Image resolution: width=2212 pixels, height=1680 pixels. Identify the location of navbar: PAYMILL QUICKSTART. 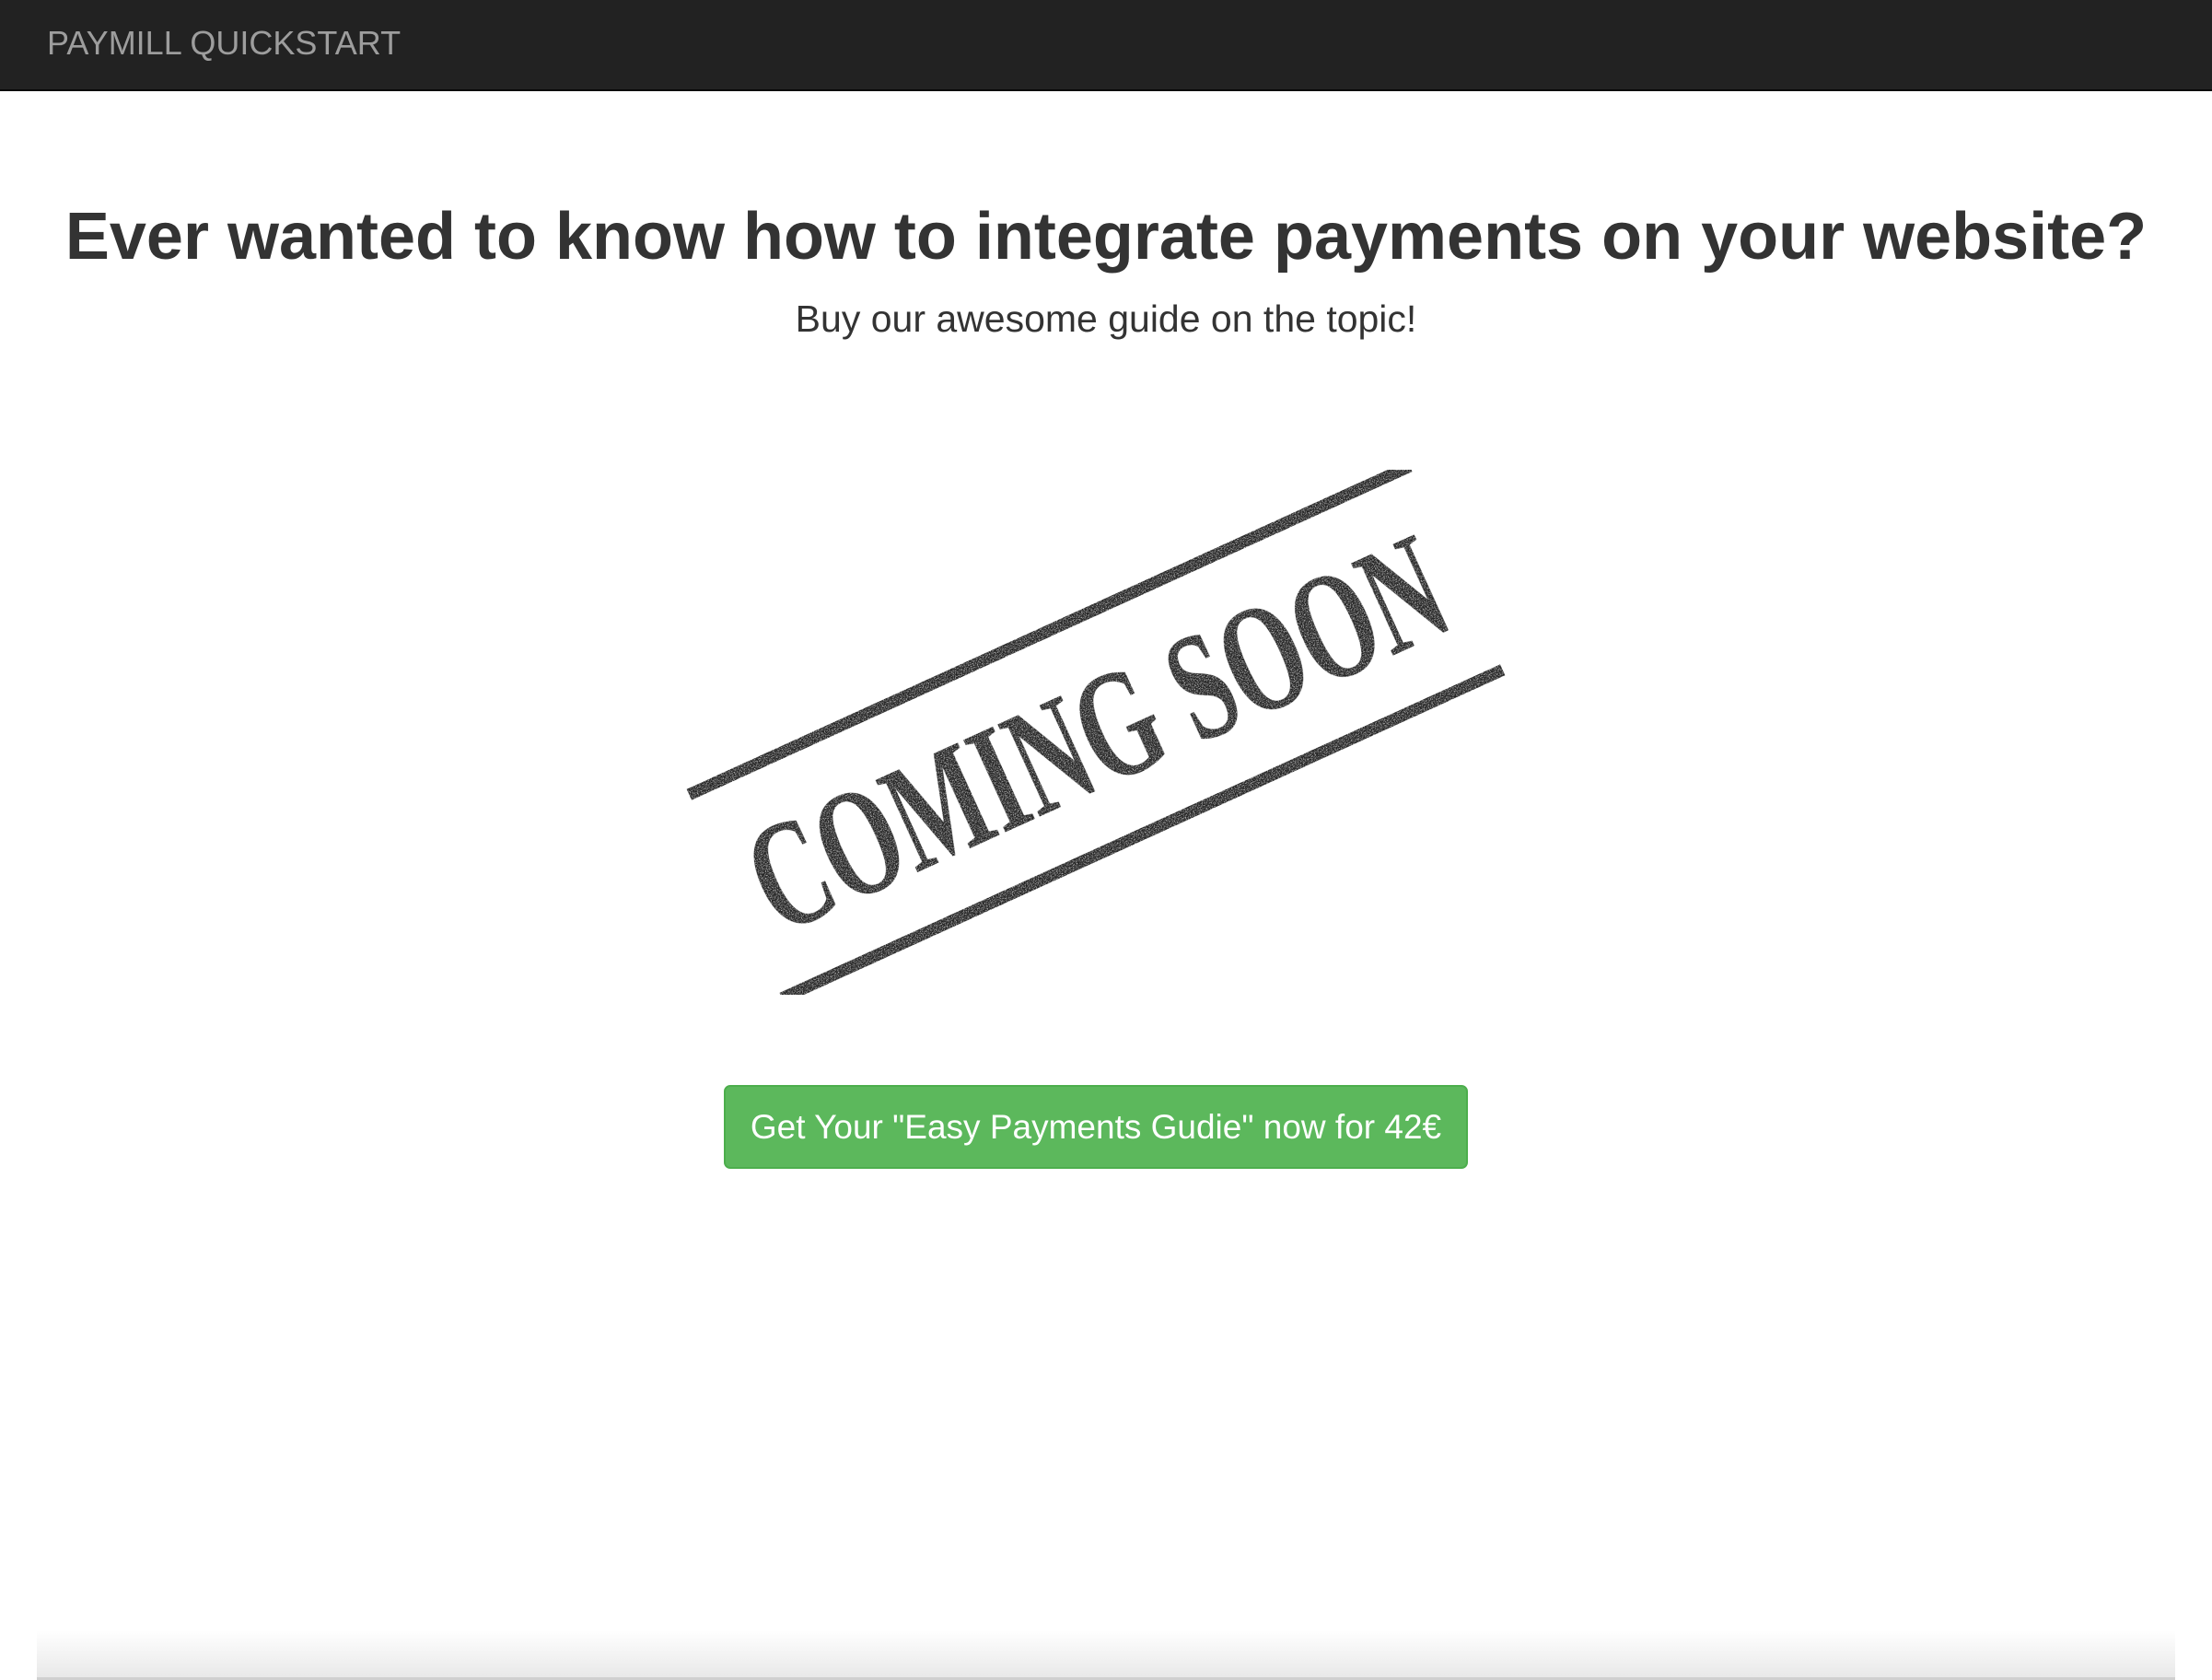
(1106, 45).